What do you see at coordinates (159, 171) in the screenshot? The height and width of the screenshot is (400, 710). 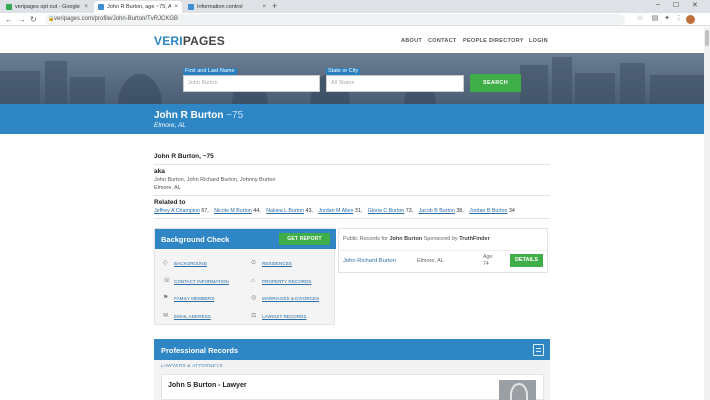 I see `aka-label: aka` at bounding box center [159, 171].